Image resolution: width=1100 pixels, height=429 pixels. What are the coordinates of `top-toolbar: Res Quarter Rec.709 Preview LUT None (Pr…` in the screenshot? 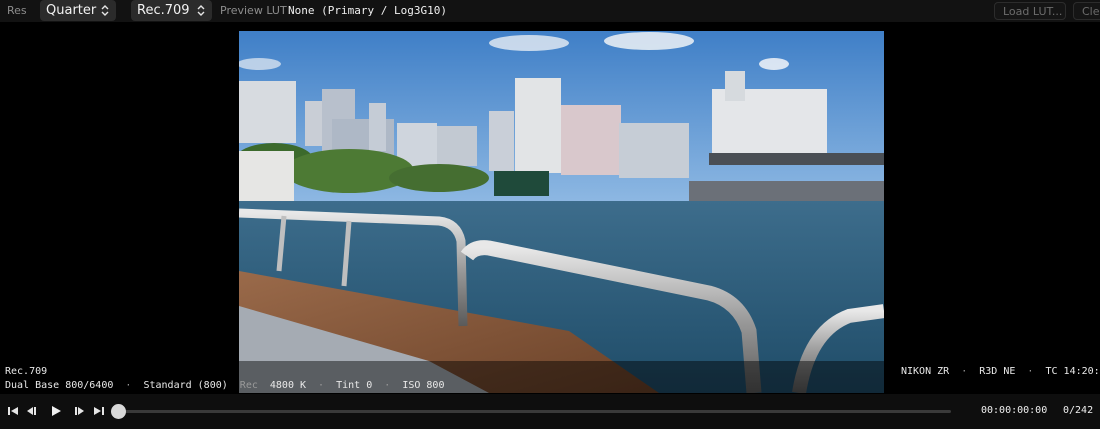 It's located at (550, 11).